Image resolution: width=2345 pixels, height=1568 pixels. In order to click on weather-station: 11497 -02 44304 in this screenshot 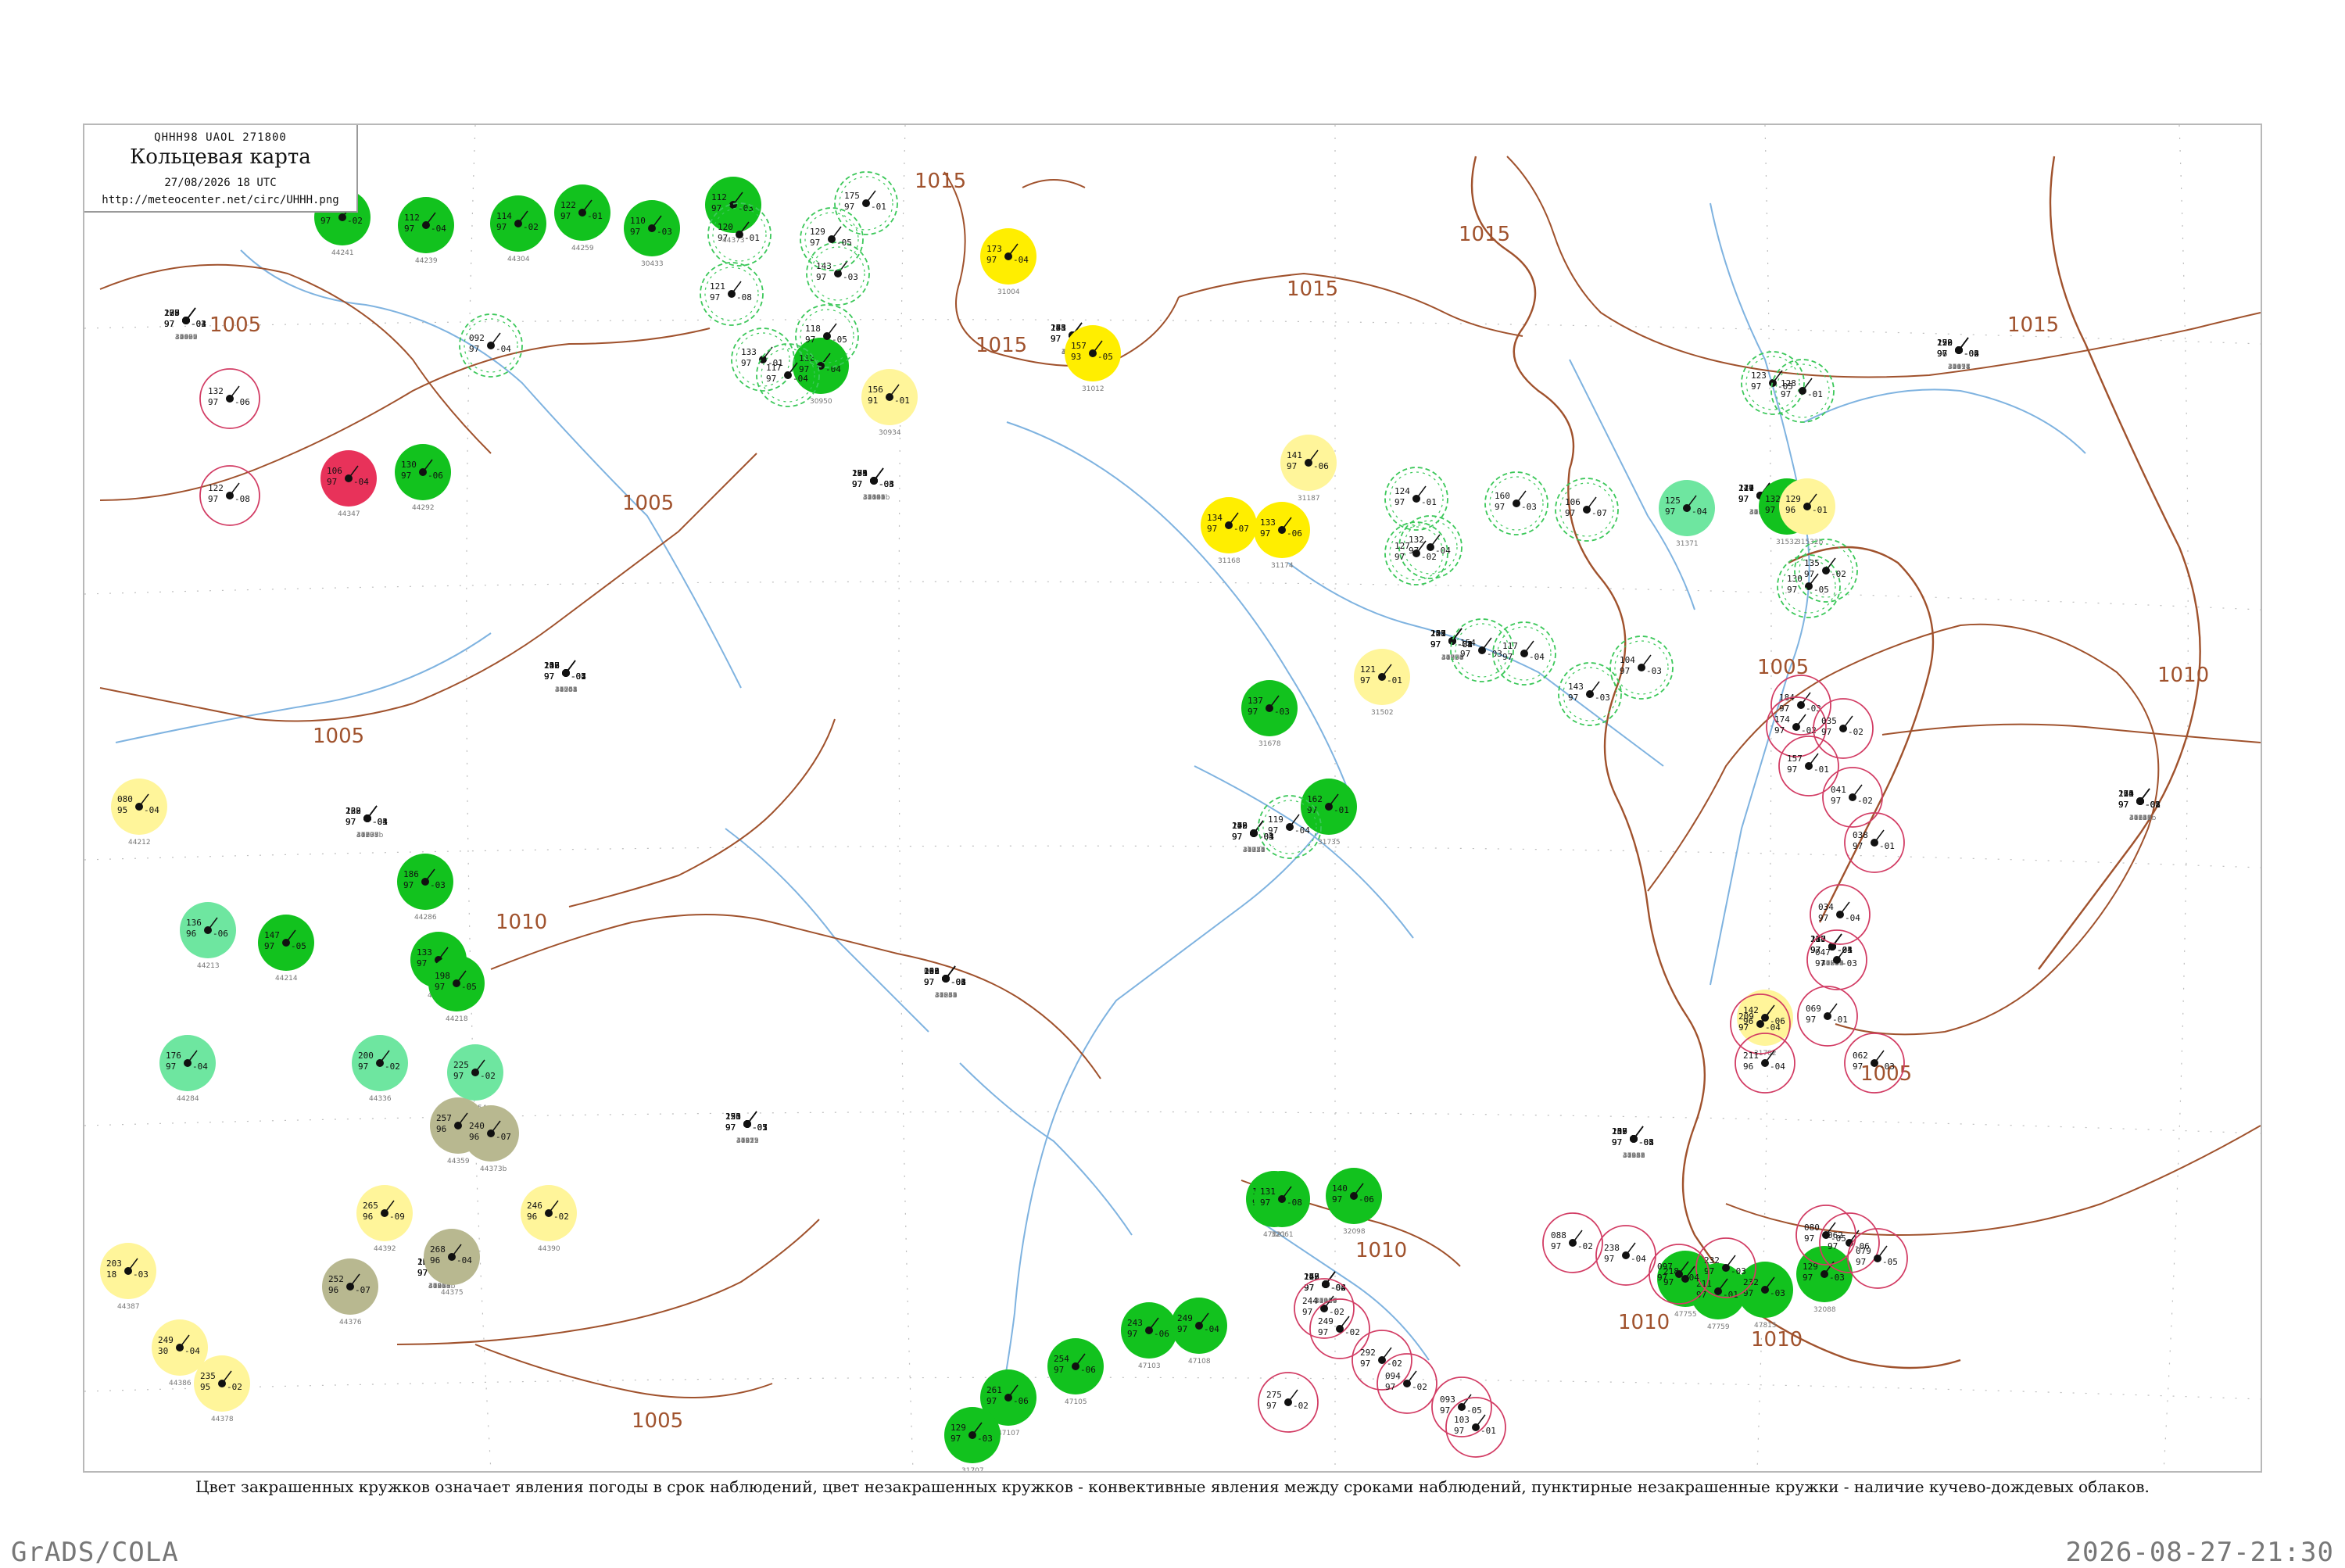, I will do `click(518, 229)`.